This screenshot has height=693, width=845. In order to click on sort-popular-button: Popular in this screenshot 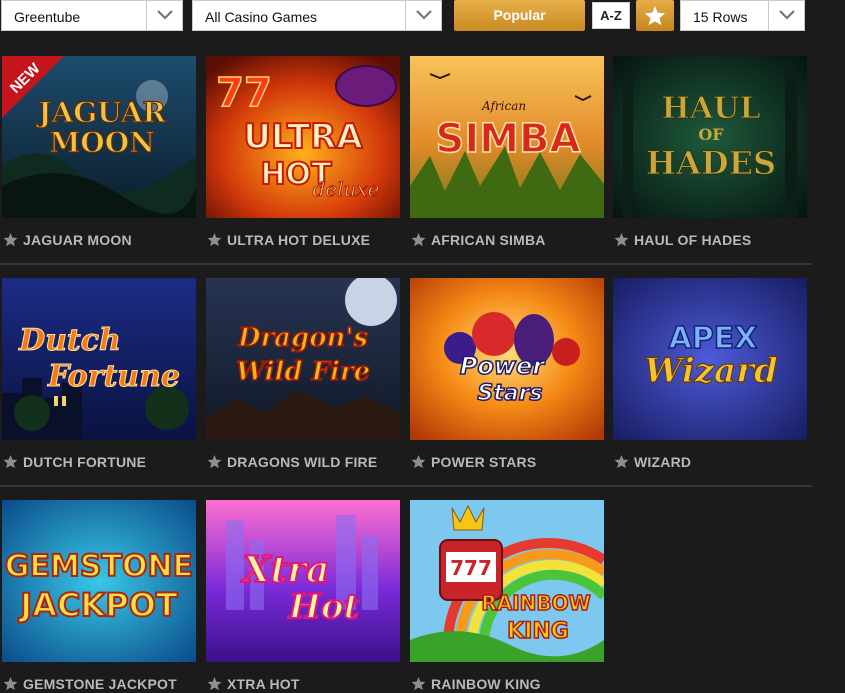, I will do `click(519, 15)`.